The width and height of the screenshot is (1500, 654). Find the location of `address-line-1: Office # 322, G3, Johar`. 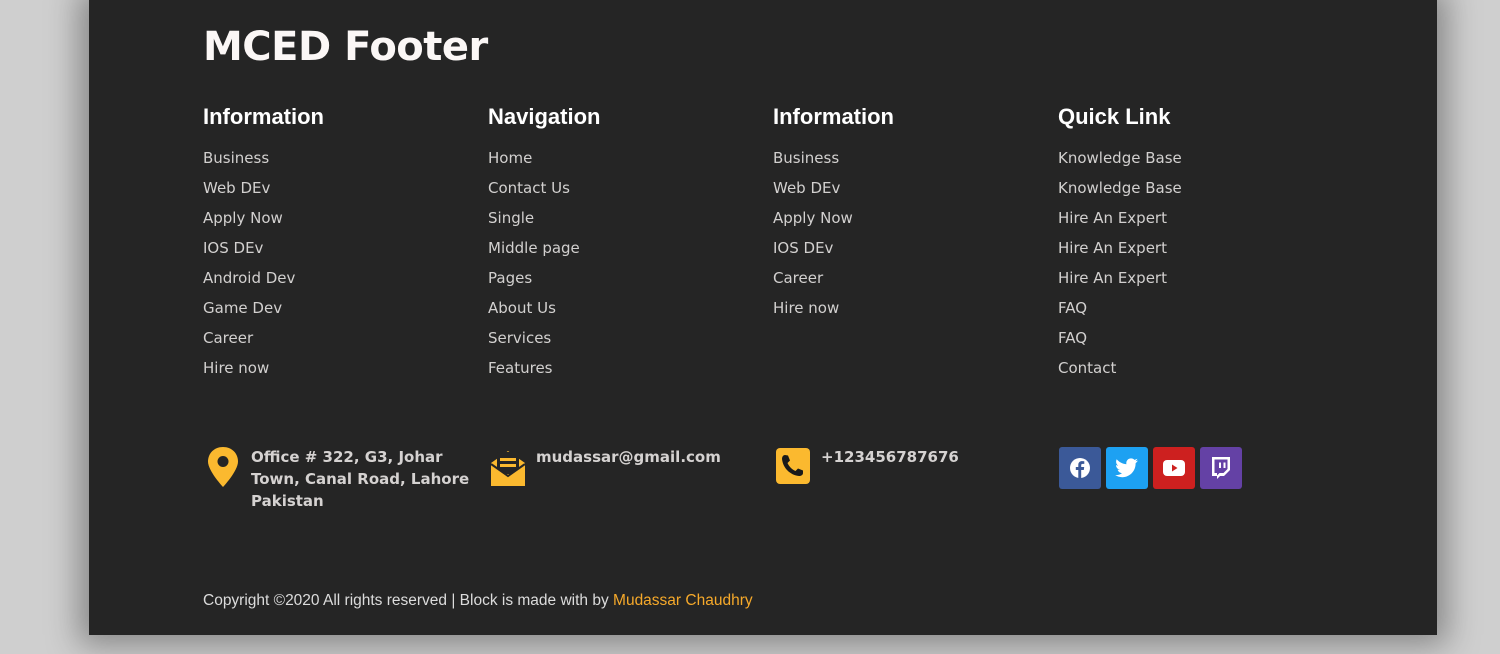

address-line-1: Office # 322, G3, Johar is located at coordinates (347, 457).